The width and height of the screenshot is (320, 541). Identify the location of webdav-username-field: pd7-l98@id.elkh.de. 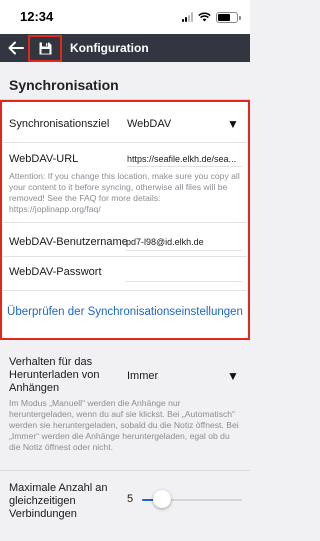
(165, 242).